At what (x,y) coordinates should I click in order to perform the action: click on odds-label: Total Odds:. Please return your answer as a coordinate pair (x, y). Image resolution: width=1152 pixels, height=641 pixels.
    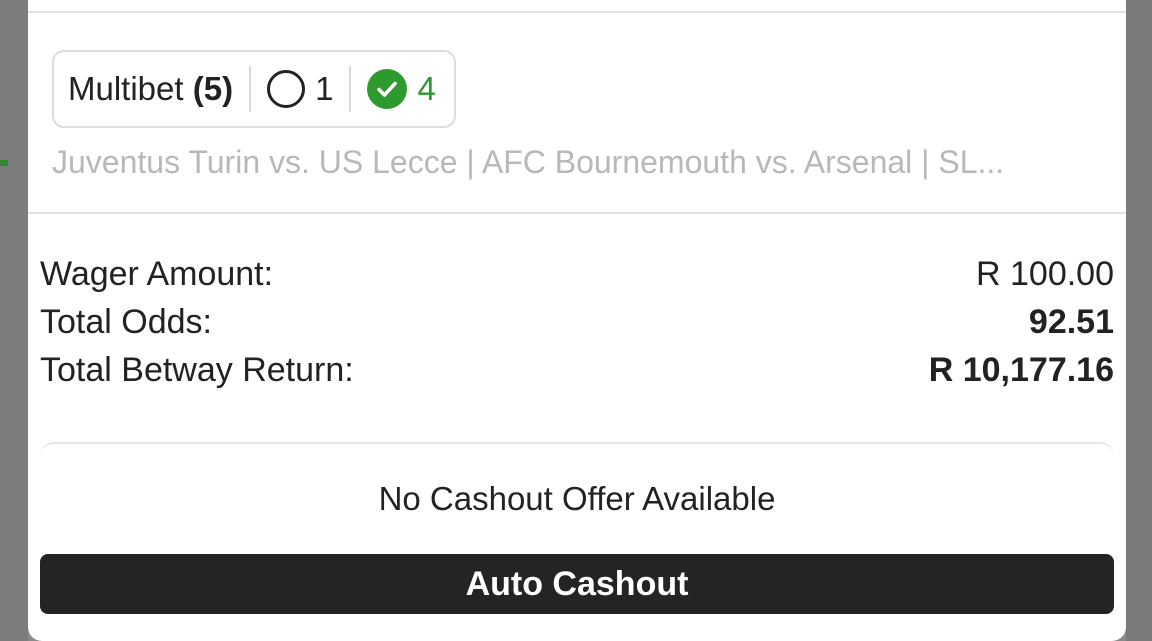
    Looking at the image, I should click on (126, 322).